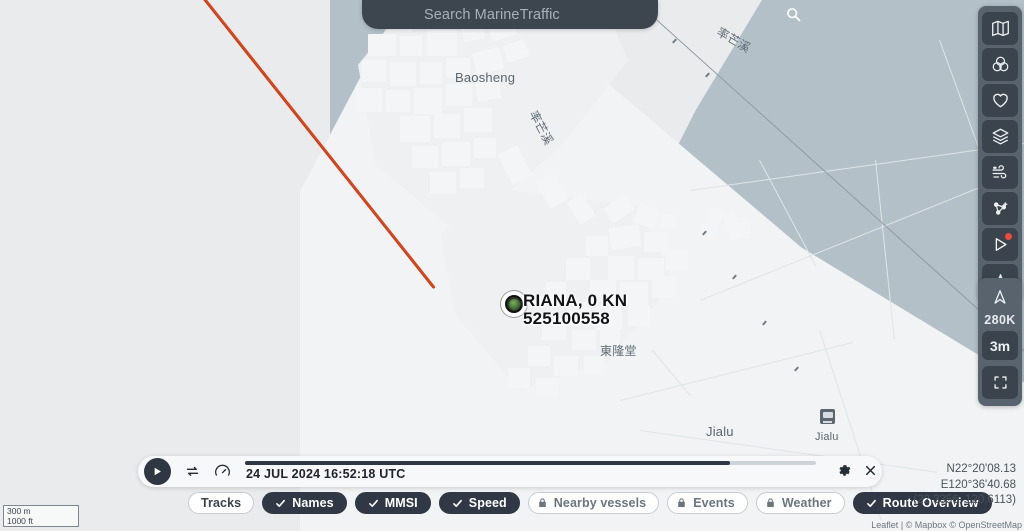 The image size is (1024, 531). What do you see at coordinates (1000, 154) in the screenshot?
I see `right-toolbar` at bounding box center [1000, 154].